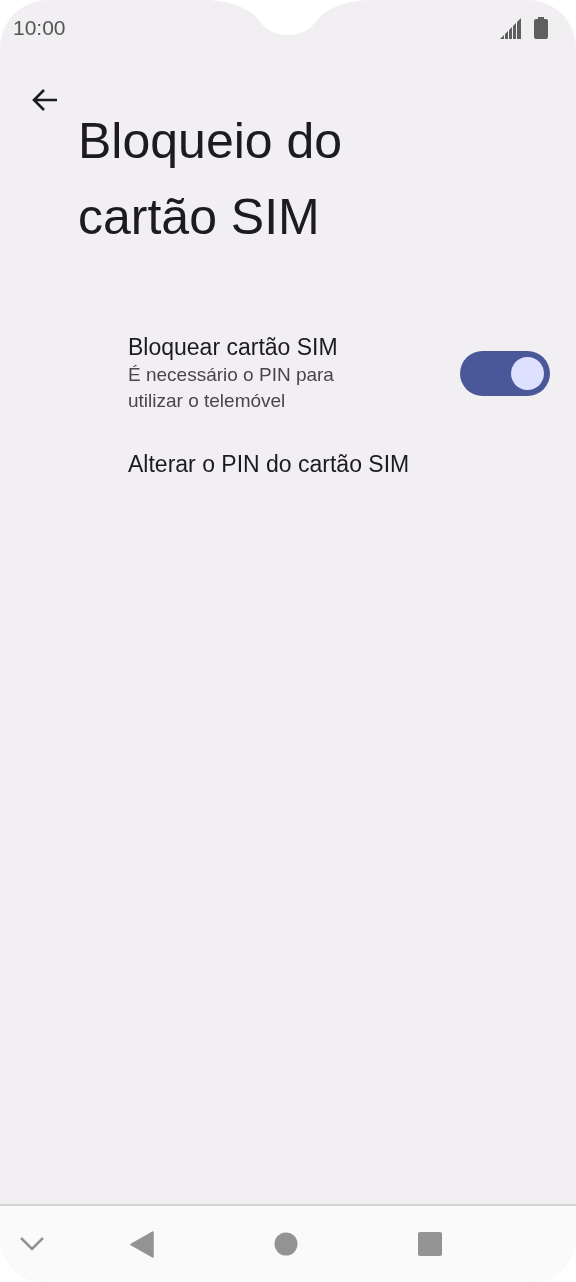 This screenshot has height=1282, width=576. Describe the element at coordinates (286, 1244) in the screenshot. I see `home-button` at that location.